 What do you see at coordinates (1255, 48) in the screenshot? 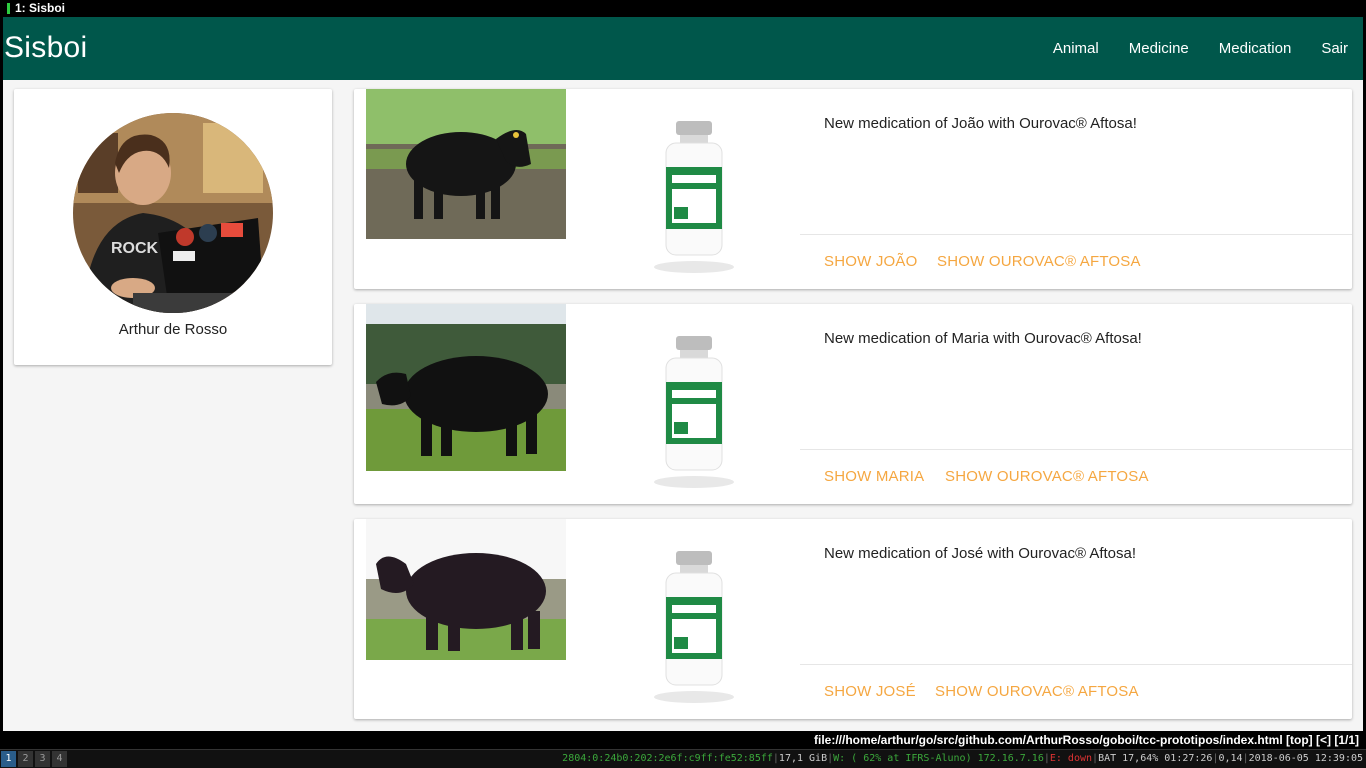
I see `nav-medication: Medication` at bounding box center [1255, 48].